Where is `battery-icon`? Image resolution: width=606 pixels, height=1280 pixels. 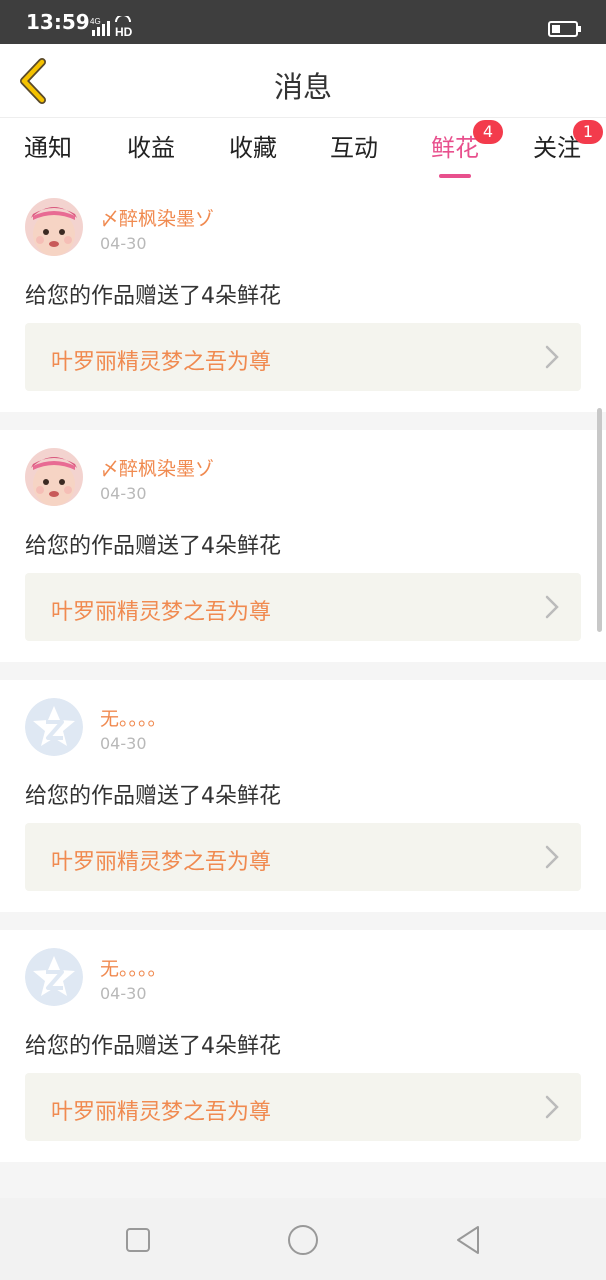 battery-icon is located at coordinates (564, 29).